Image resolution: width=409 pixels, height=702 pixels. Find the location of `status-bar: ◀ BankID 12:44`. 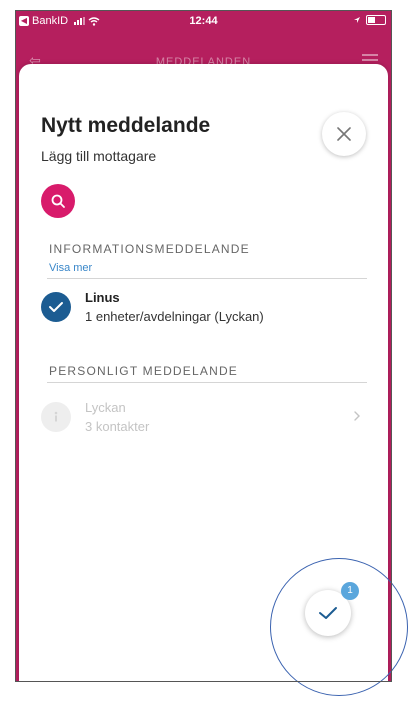

status-bar: ◀ BankID 12:44 is located at coordinates (203, 22).